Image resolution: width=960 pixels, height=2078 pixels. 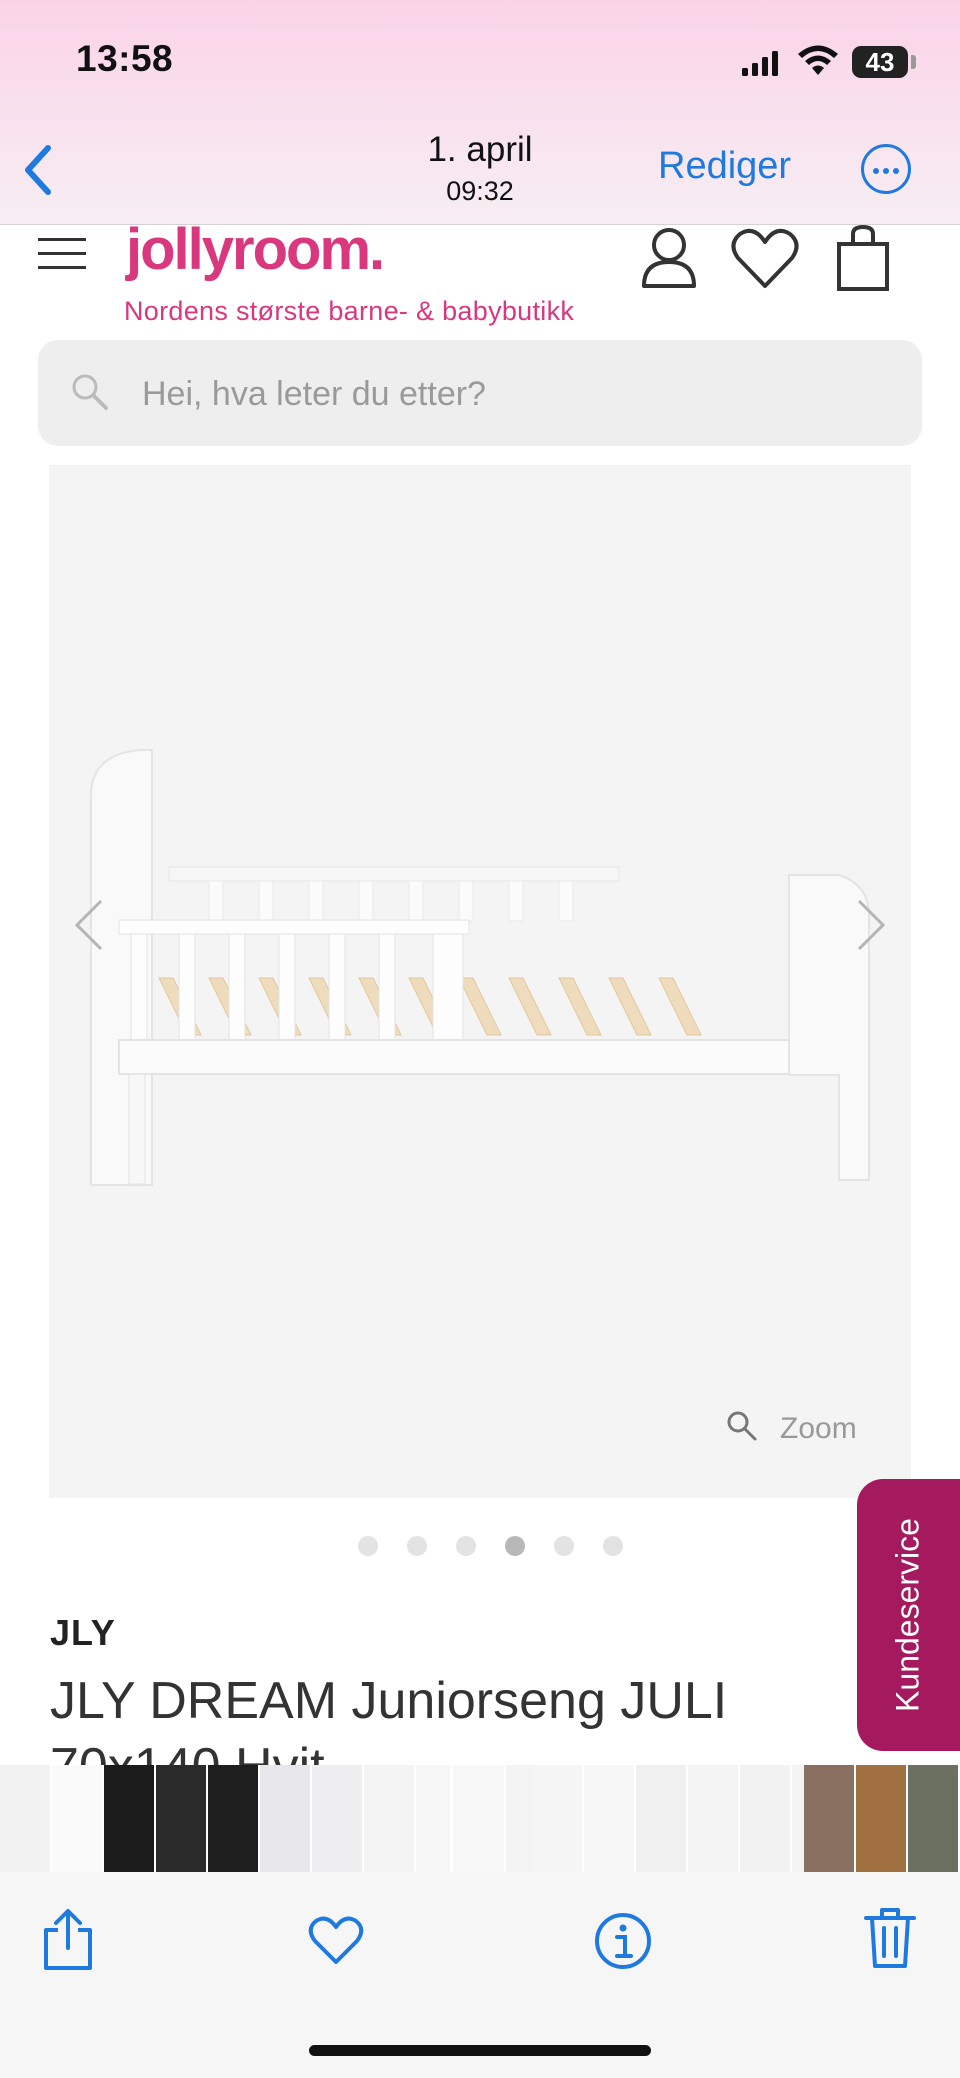 I want to click on battery-indicator: 43, so click(x=880, y=62).